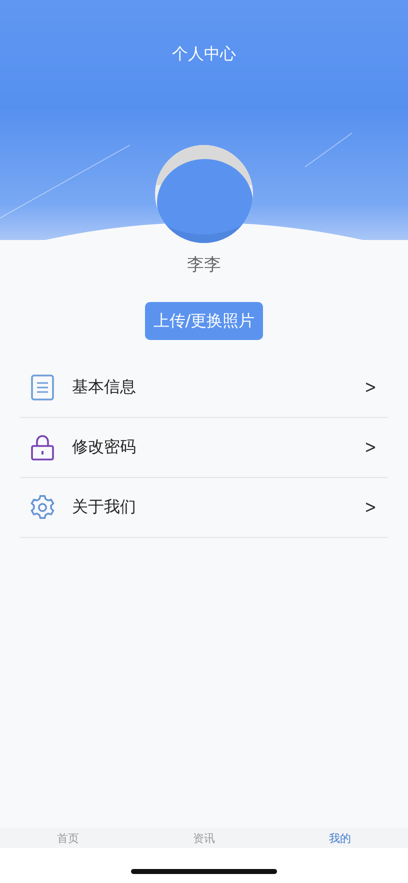  What do you see at coordinates (204, 54) in the screenshot?
I see `page-title: 个人中心` at bounding box center [204, 54].